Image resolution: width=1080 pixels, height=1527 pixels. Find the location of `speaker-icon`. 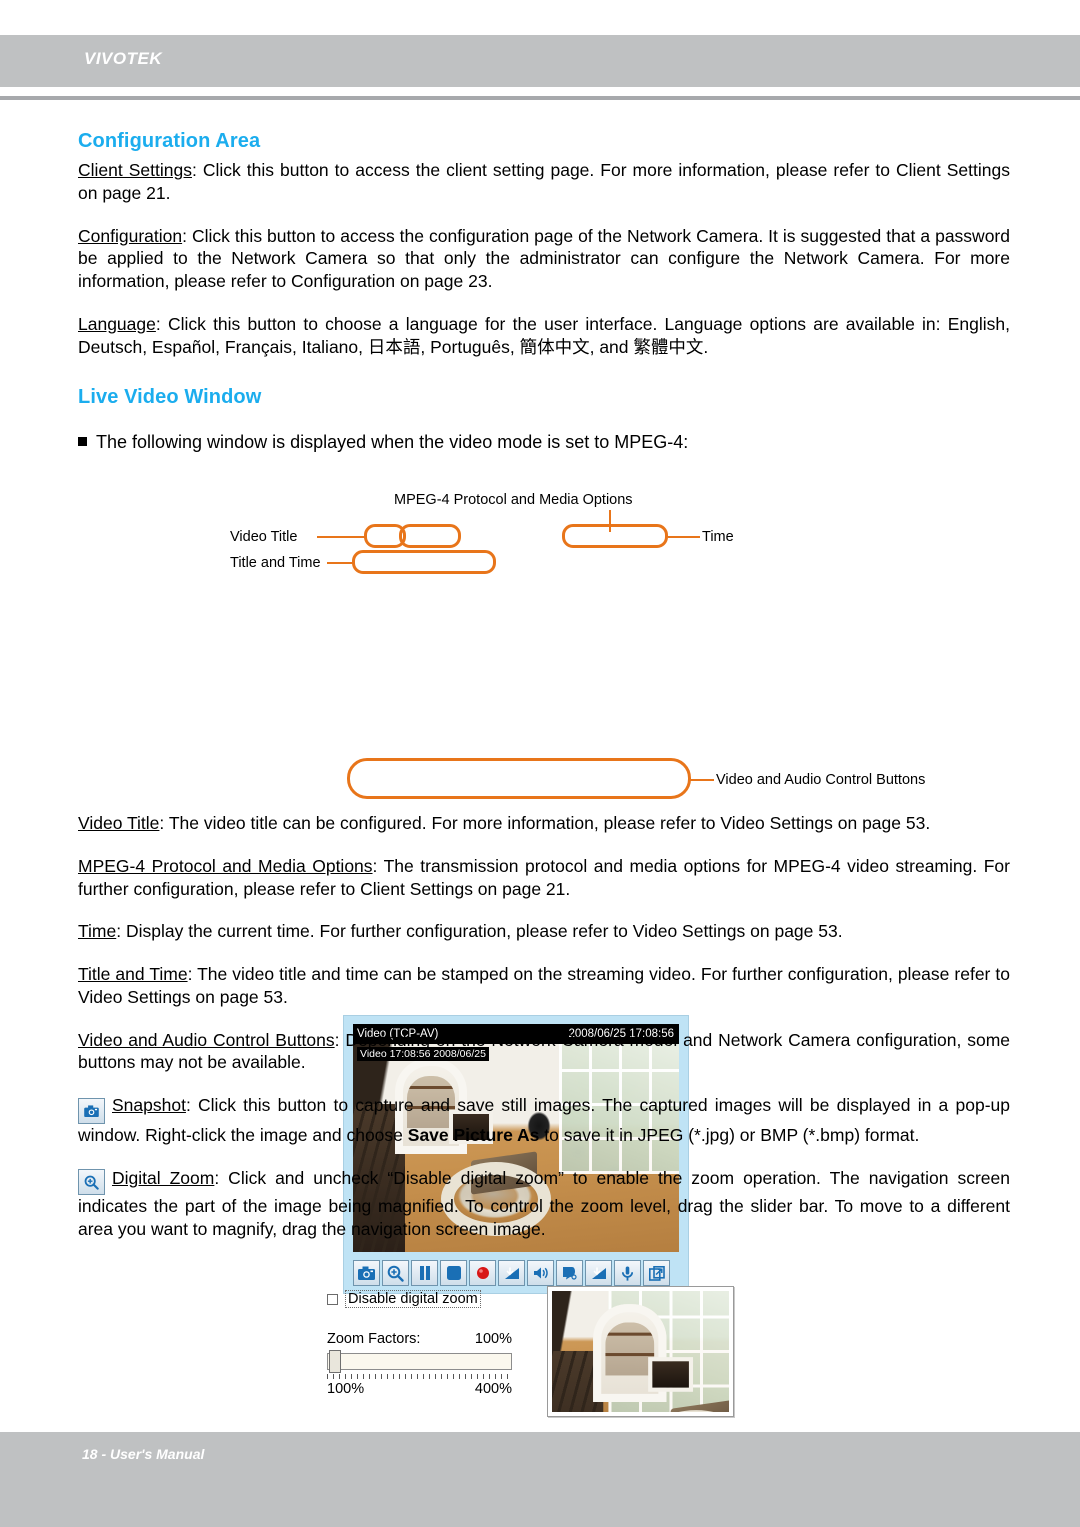

speaker-icon is located at coordinates (541, 1273).